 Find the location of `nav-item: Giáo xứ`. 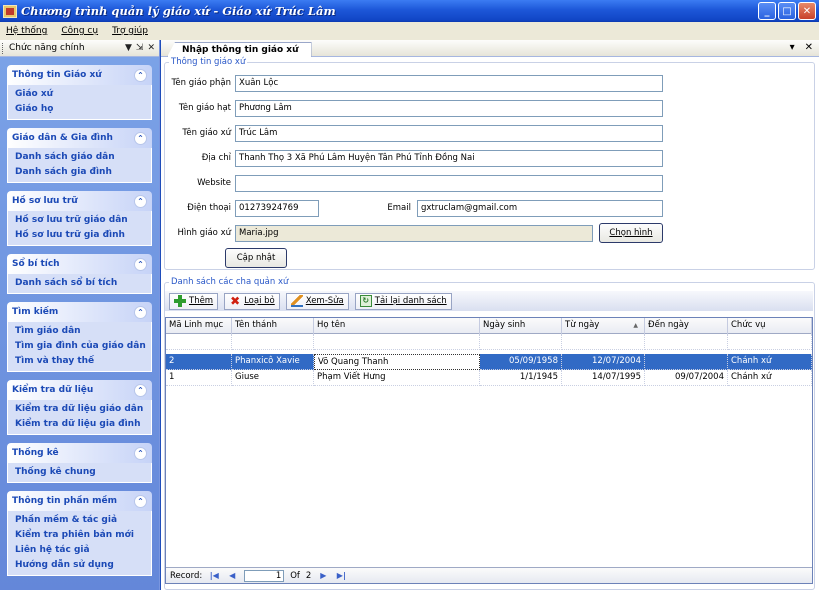

nav-item: Giáo xứ is located at coordinates (83, 94).